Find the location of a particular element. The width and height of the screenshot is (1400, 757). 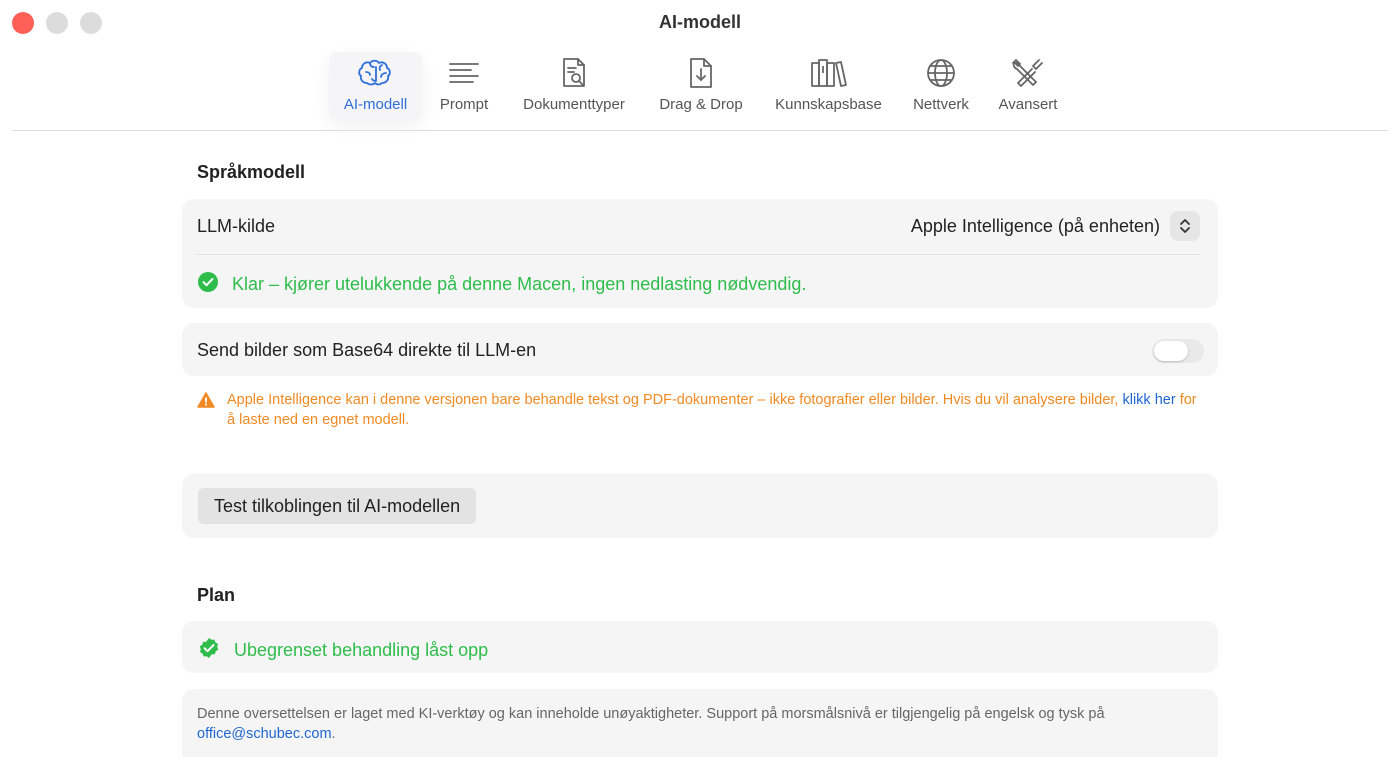

toggle-knob is located at coordinates (1171, 351).